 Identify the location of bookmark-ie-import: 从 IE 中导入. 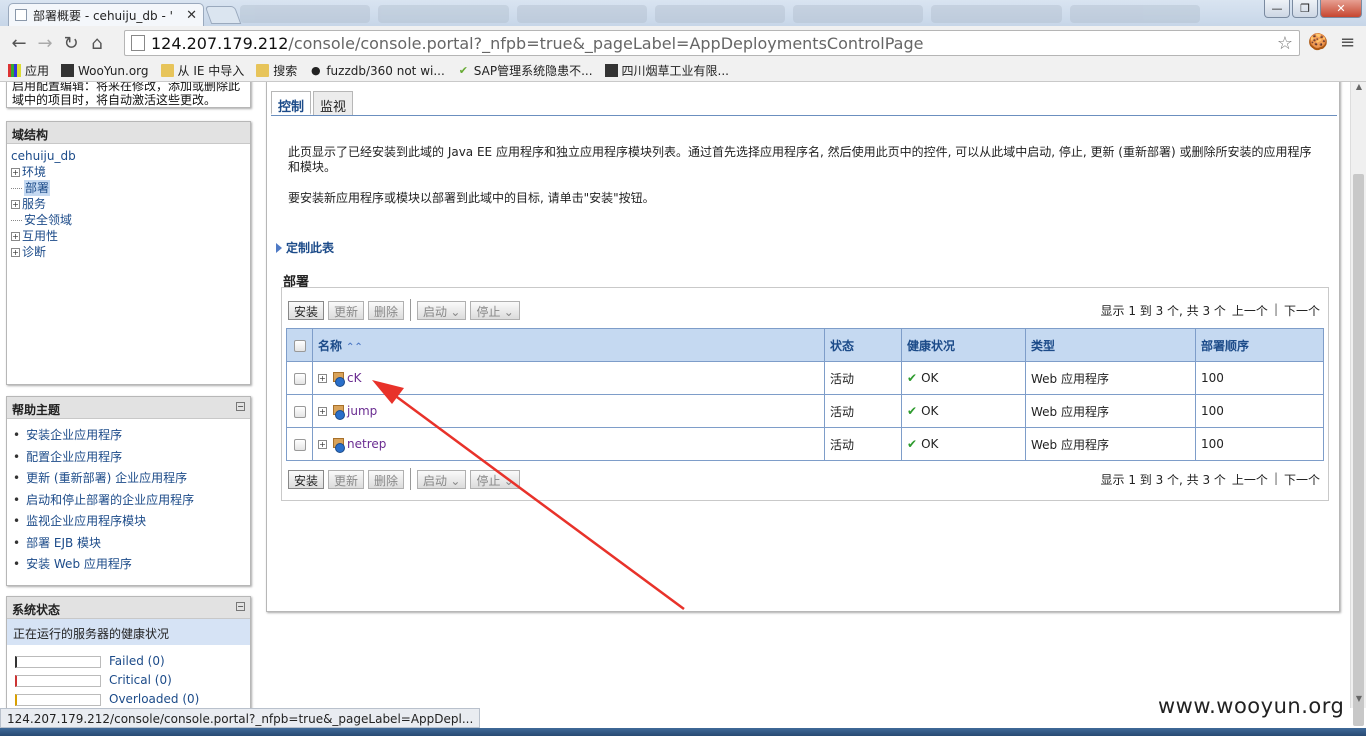
(202, 70).